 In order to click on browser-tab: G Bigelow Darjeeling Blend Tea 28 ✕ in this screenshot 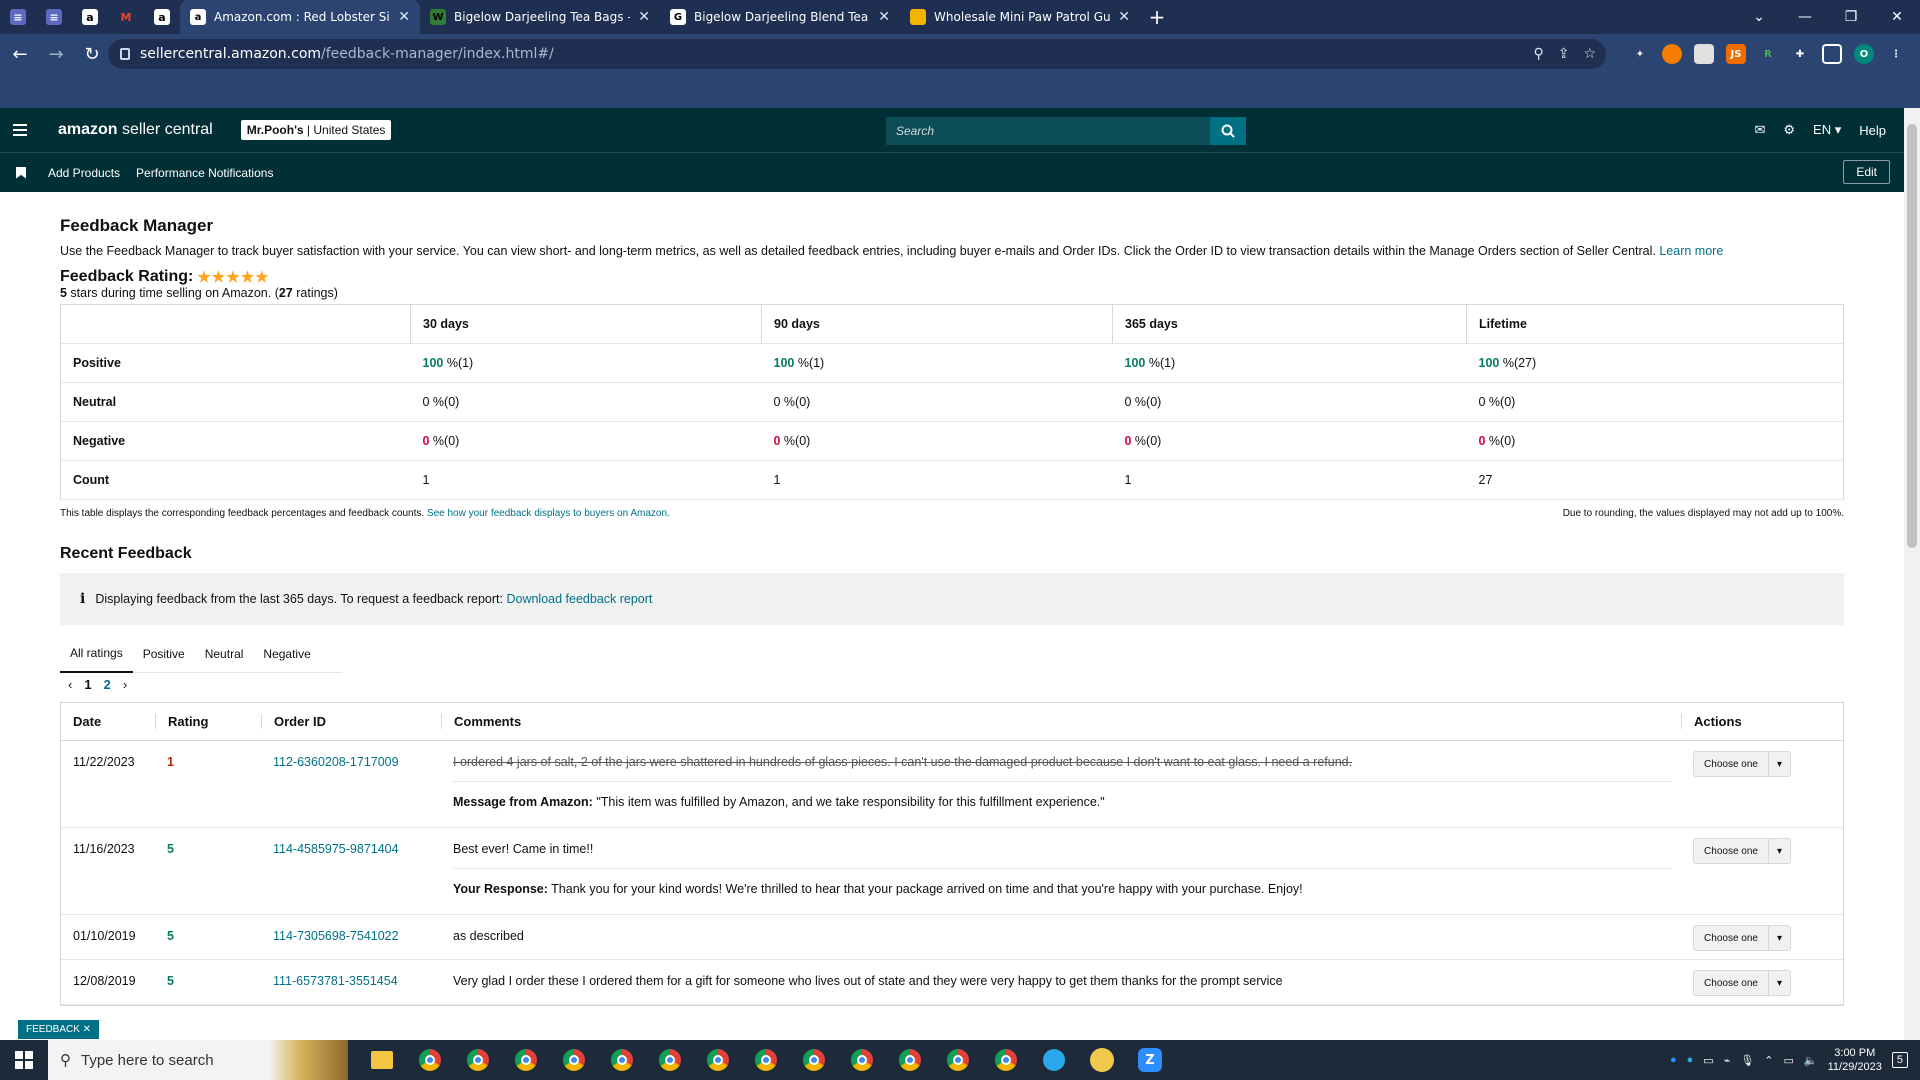, I will do `click(780, 17)`.